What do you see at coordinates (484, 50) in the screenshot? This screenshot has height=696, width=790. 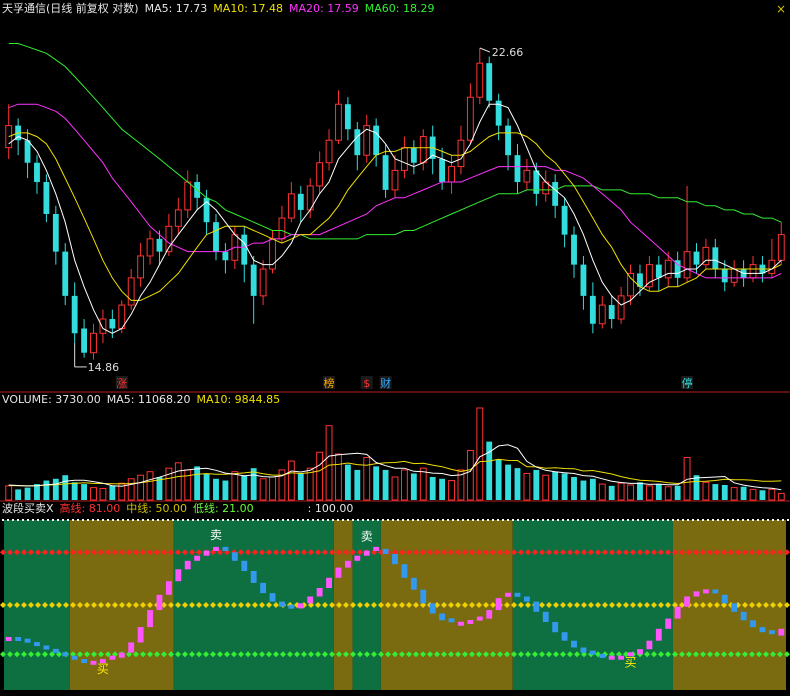 I see `high-marker-leader` at bounding box center [484, 50].